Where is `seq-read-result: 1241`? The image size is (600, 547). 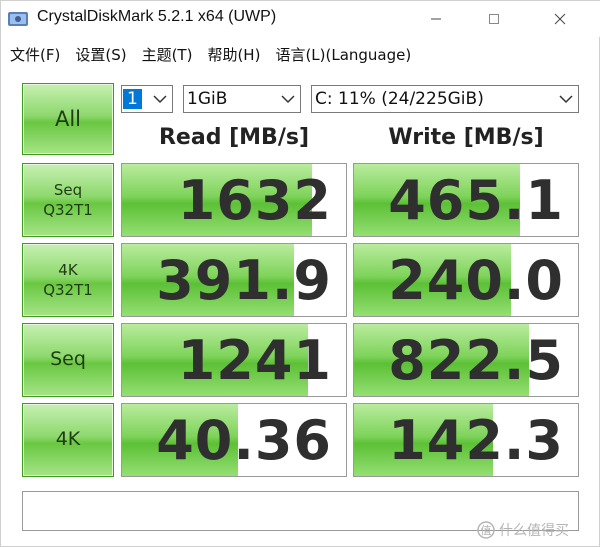
seq-read-result: 1241 is located at coordinates (234, 360).